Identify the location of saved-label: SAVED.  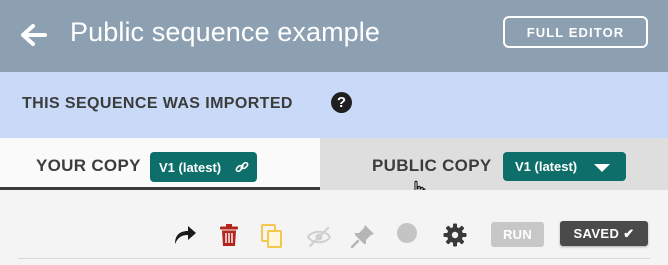
(596, 233).